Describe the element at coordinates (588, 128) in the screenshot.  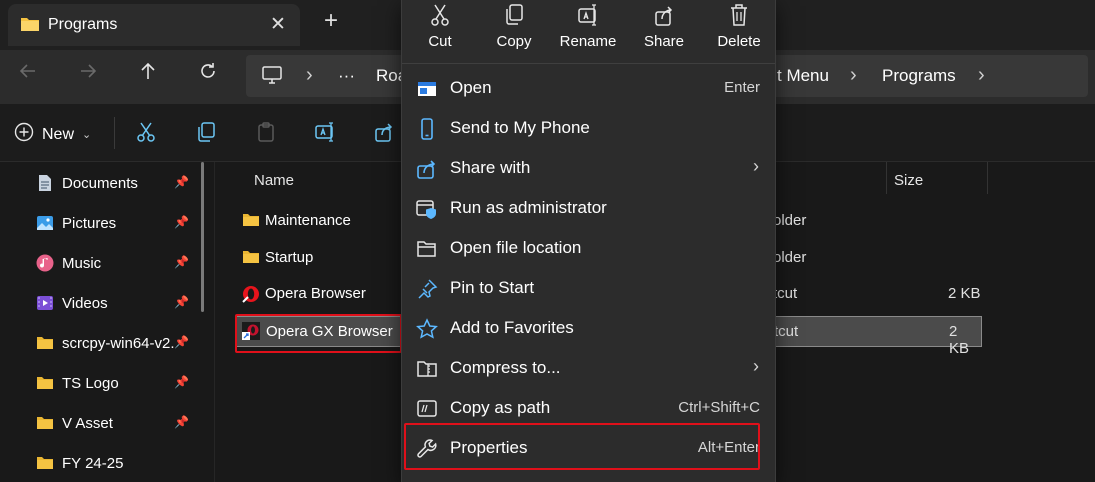
I see `menu-item-send-to-phone: Send to My Phone` at that location.